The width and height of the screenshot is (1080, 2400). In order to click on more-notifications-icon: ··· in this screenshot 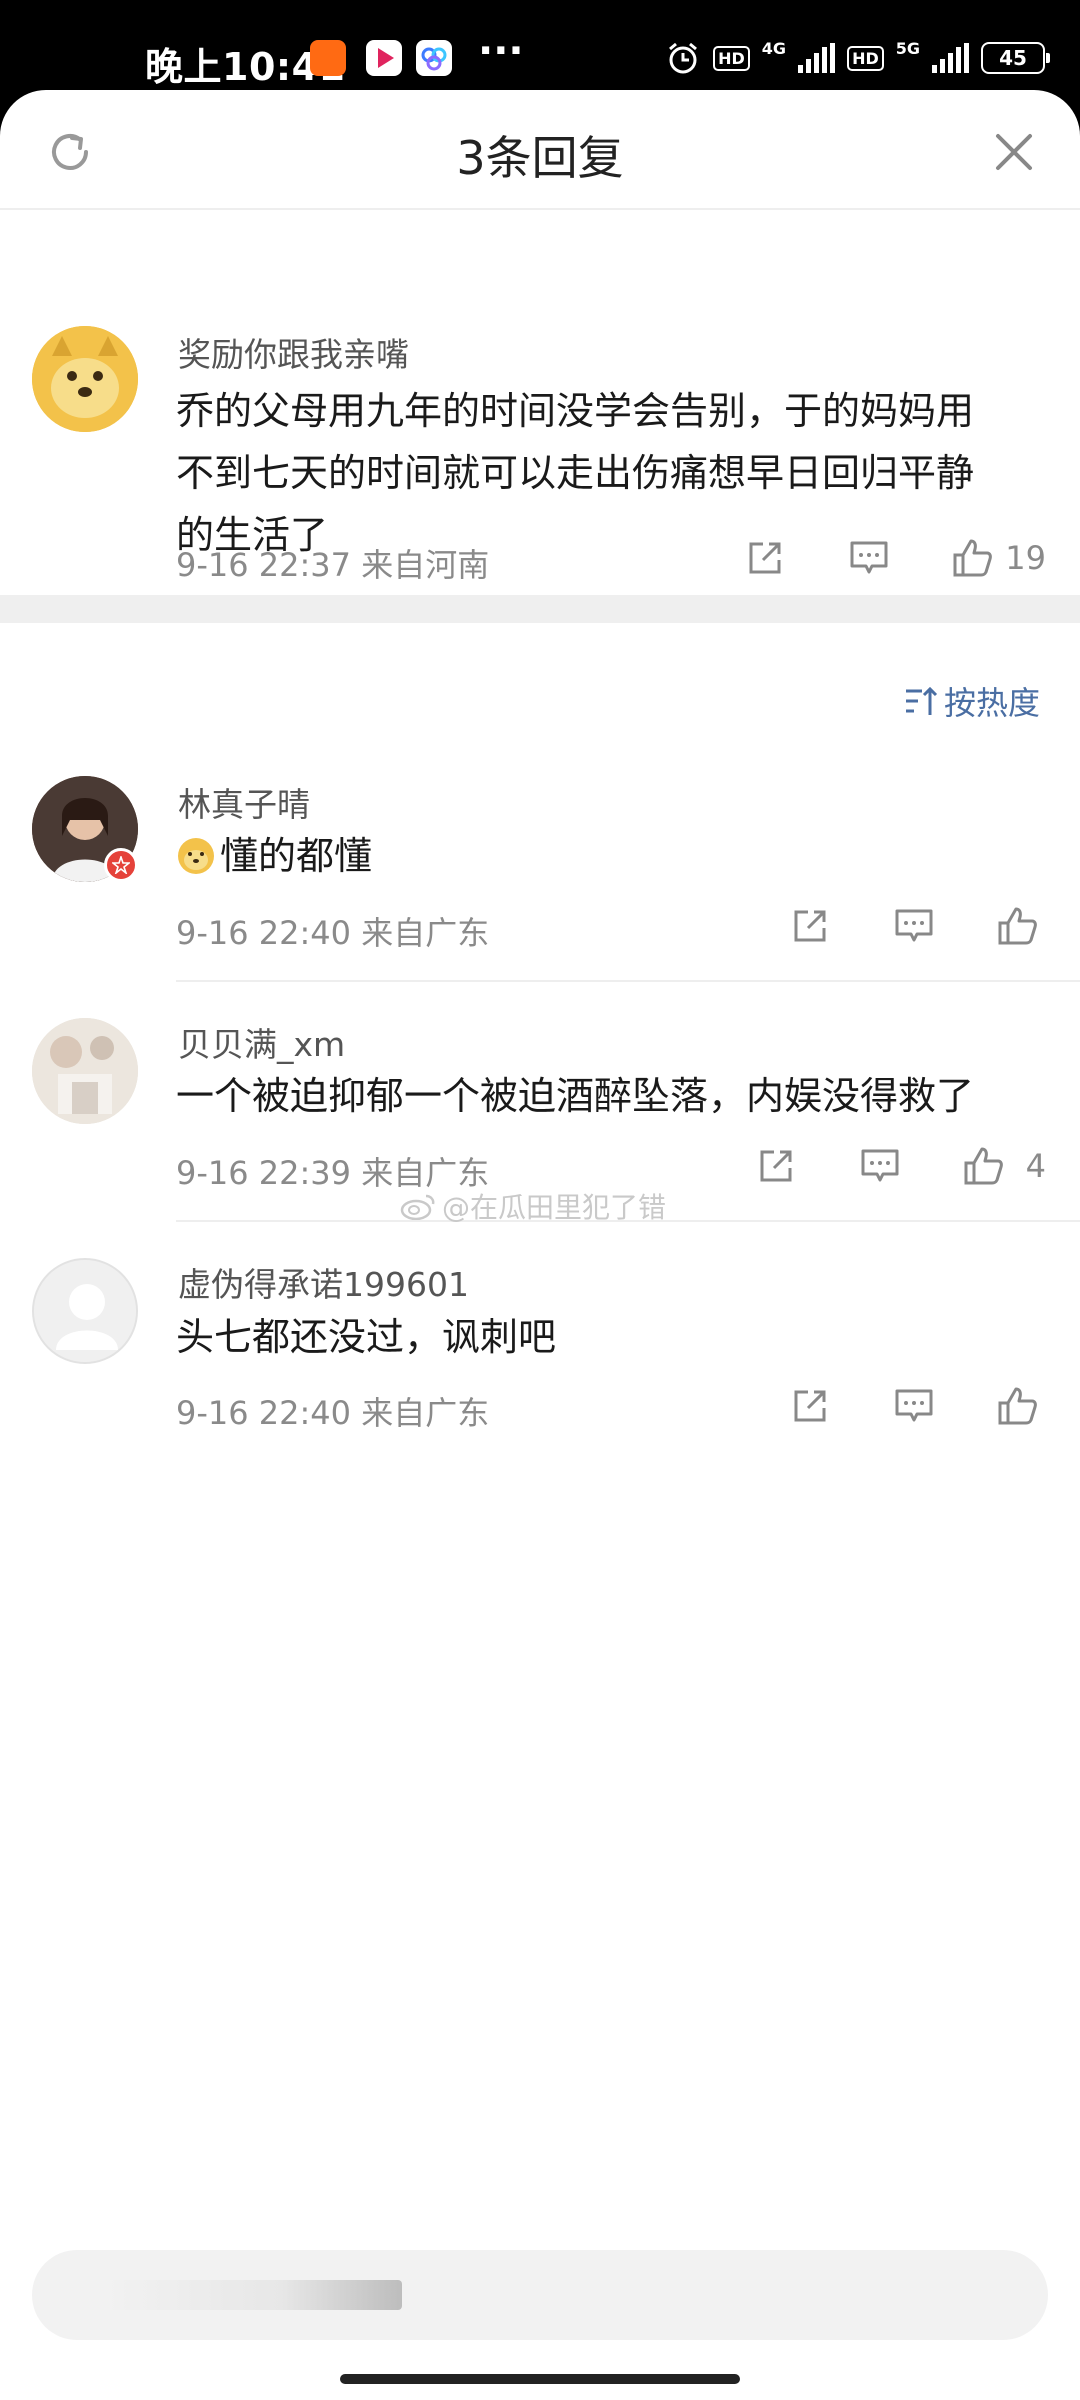, I will do `click(501, 51)`.